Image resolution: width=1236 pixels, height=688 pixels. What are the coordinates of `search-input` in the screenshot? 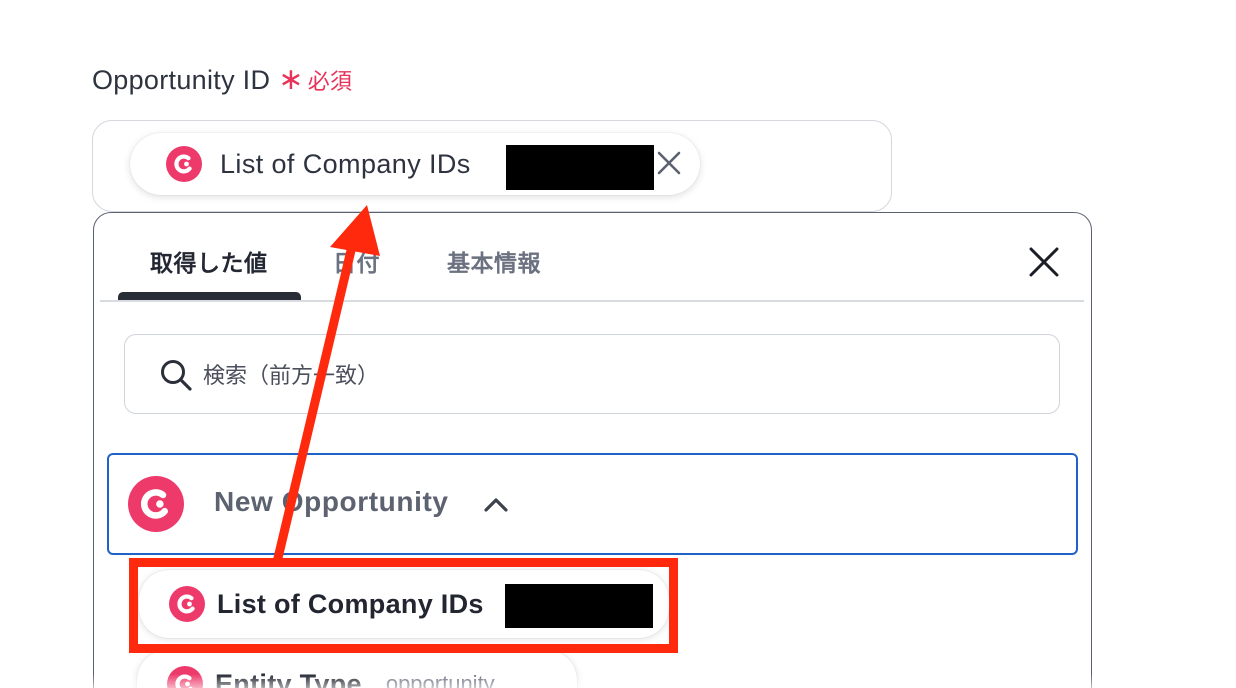 It's located at (613, 376).